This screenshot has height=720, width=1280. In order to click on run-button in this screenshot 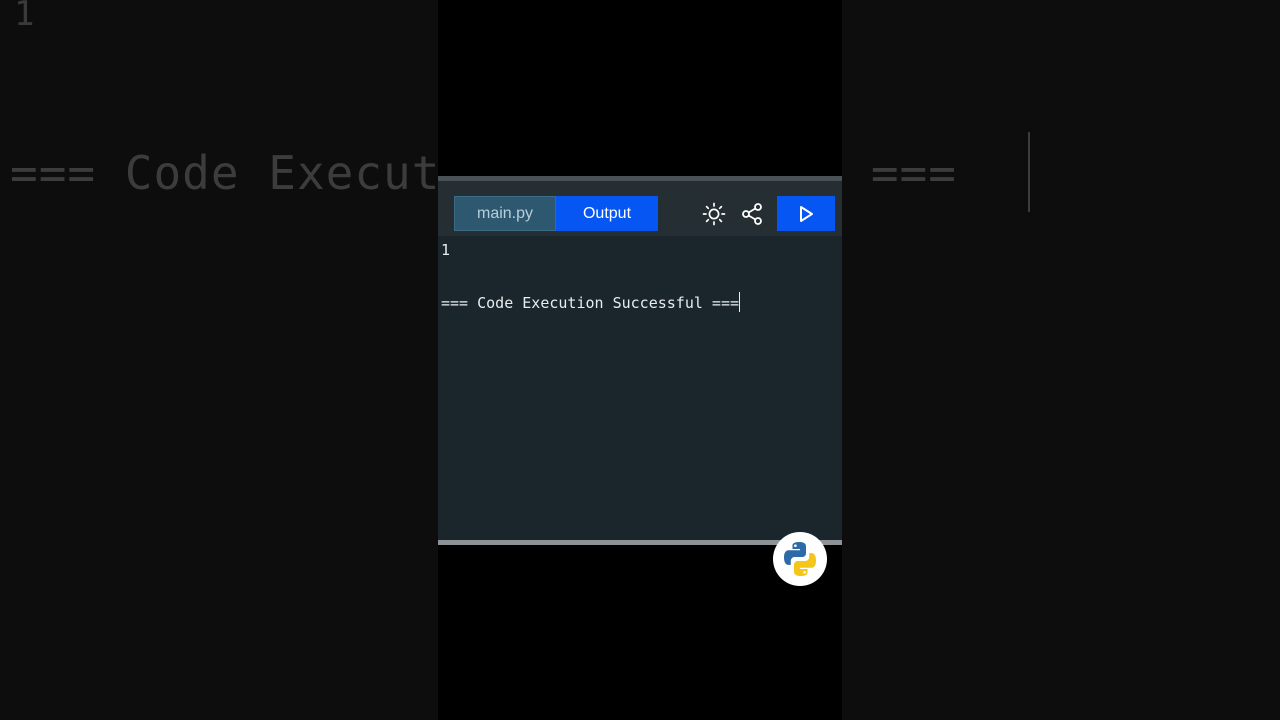, I will do `click(806, 213)`.